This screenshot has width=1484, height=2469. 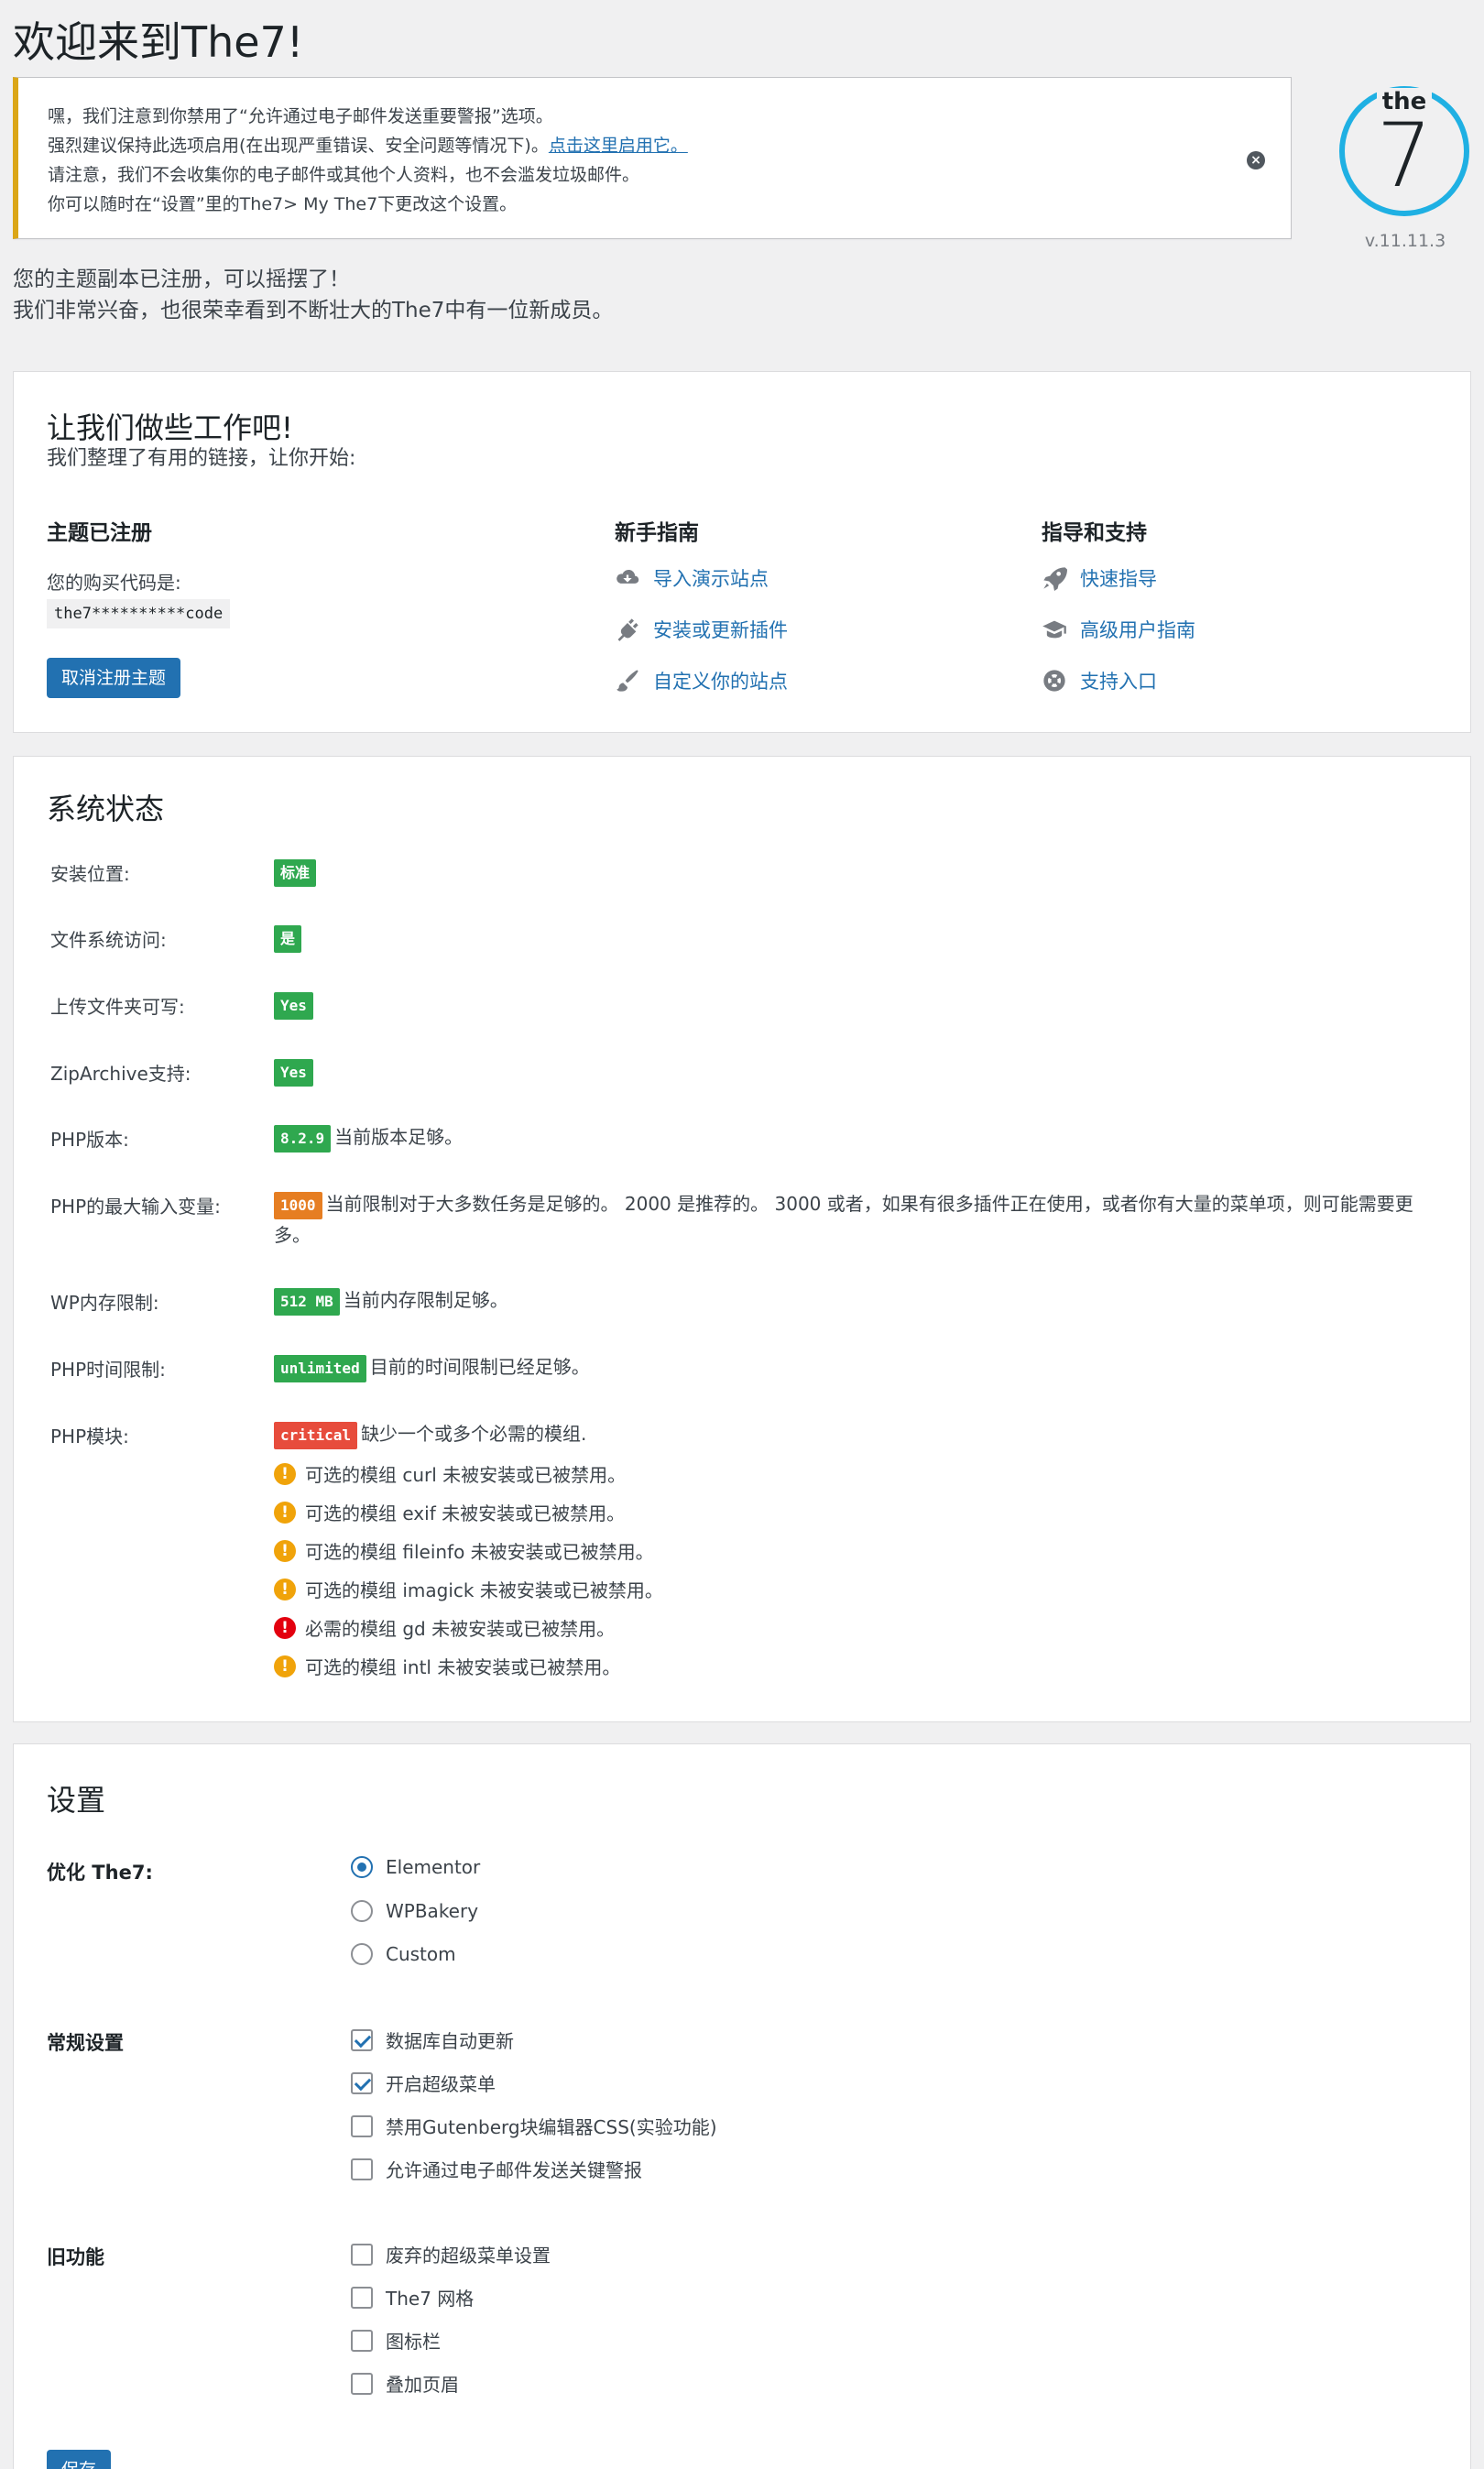 I want to click on checkbox-email-alerts: 允许通过电子邮件发送关键警报, so click(x=496, y=2169).